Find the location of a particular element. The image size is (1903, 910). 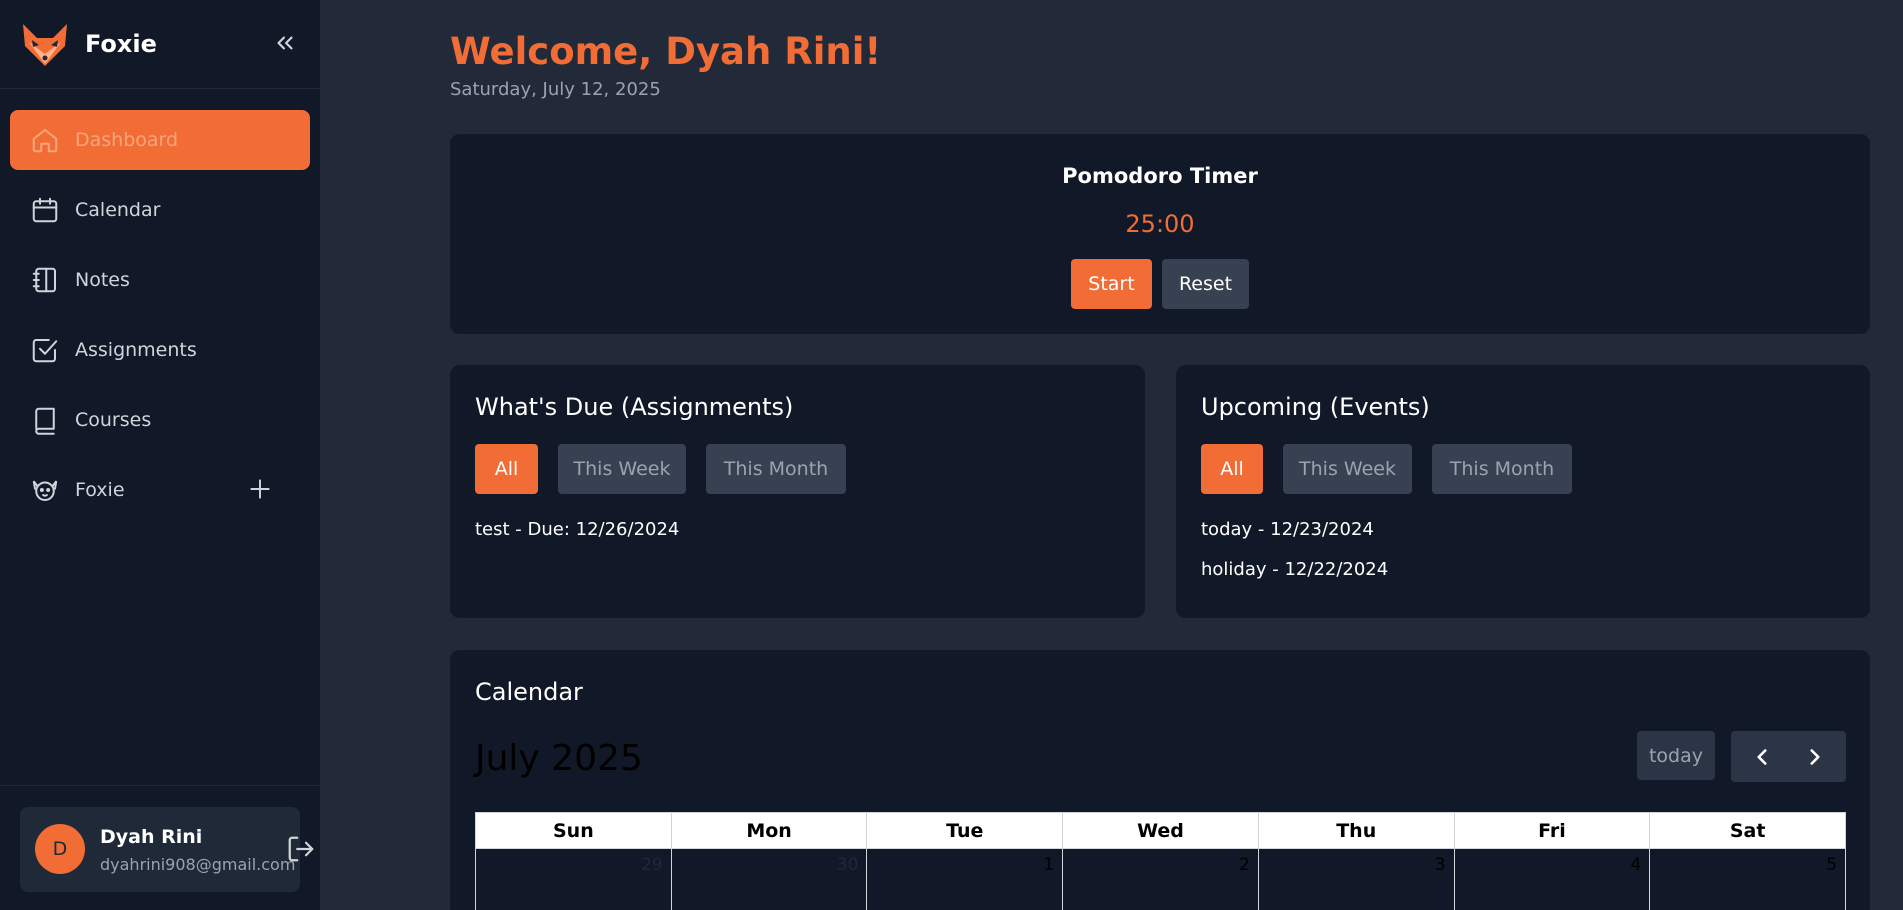

day-header-wed: Wed is located at coordinates (1161, 830).